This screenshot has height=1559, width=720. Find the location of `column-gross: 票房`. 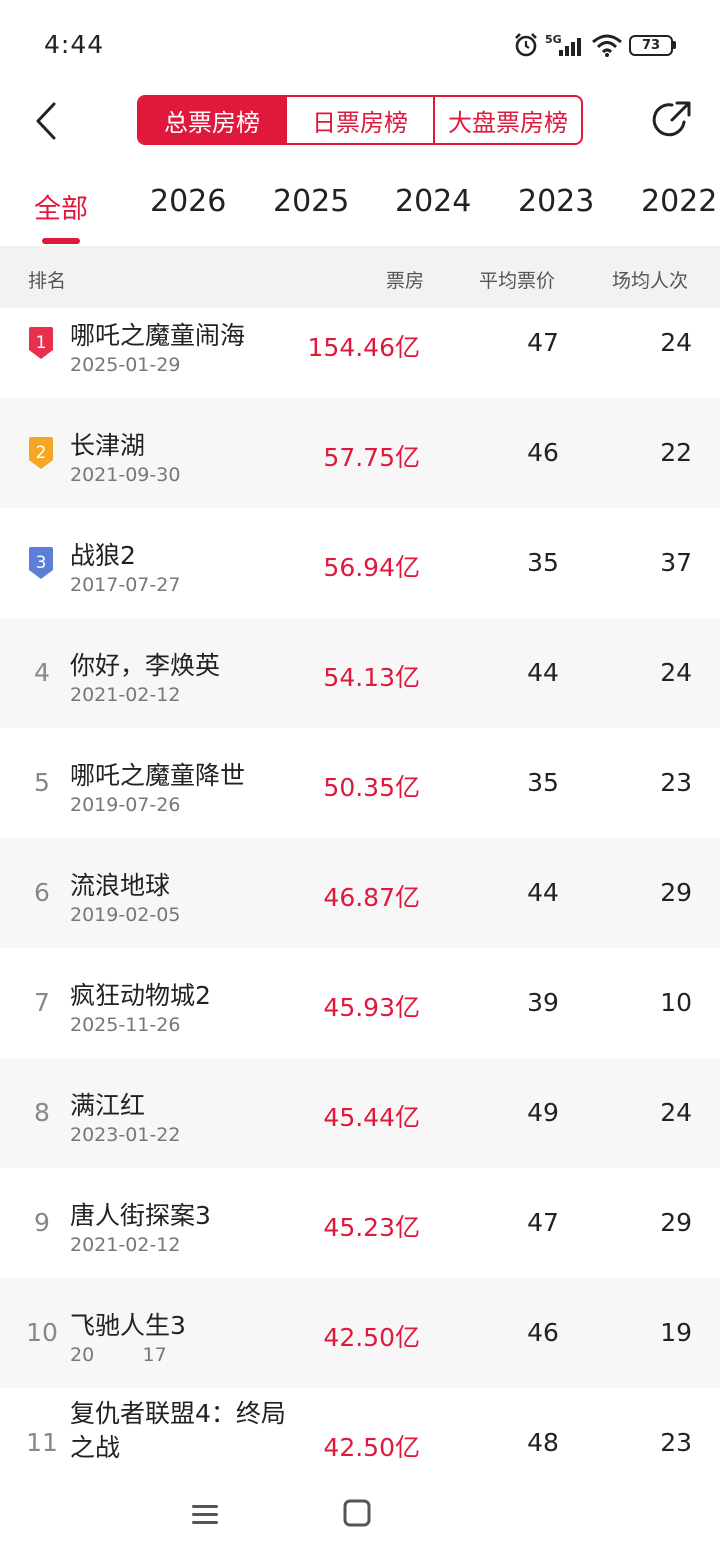

column-gross: 票房 is located at coordinates (405, 281).